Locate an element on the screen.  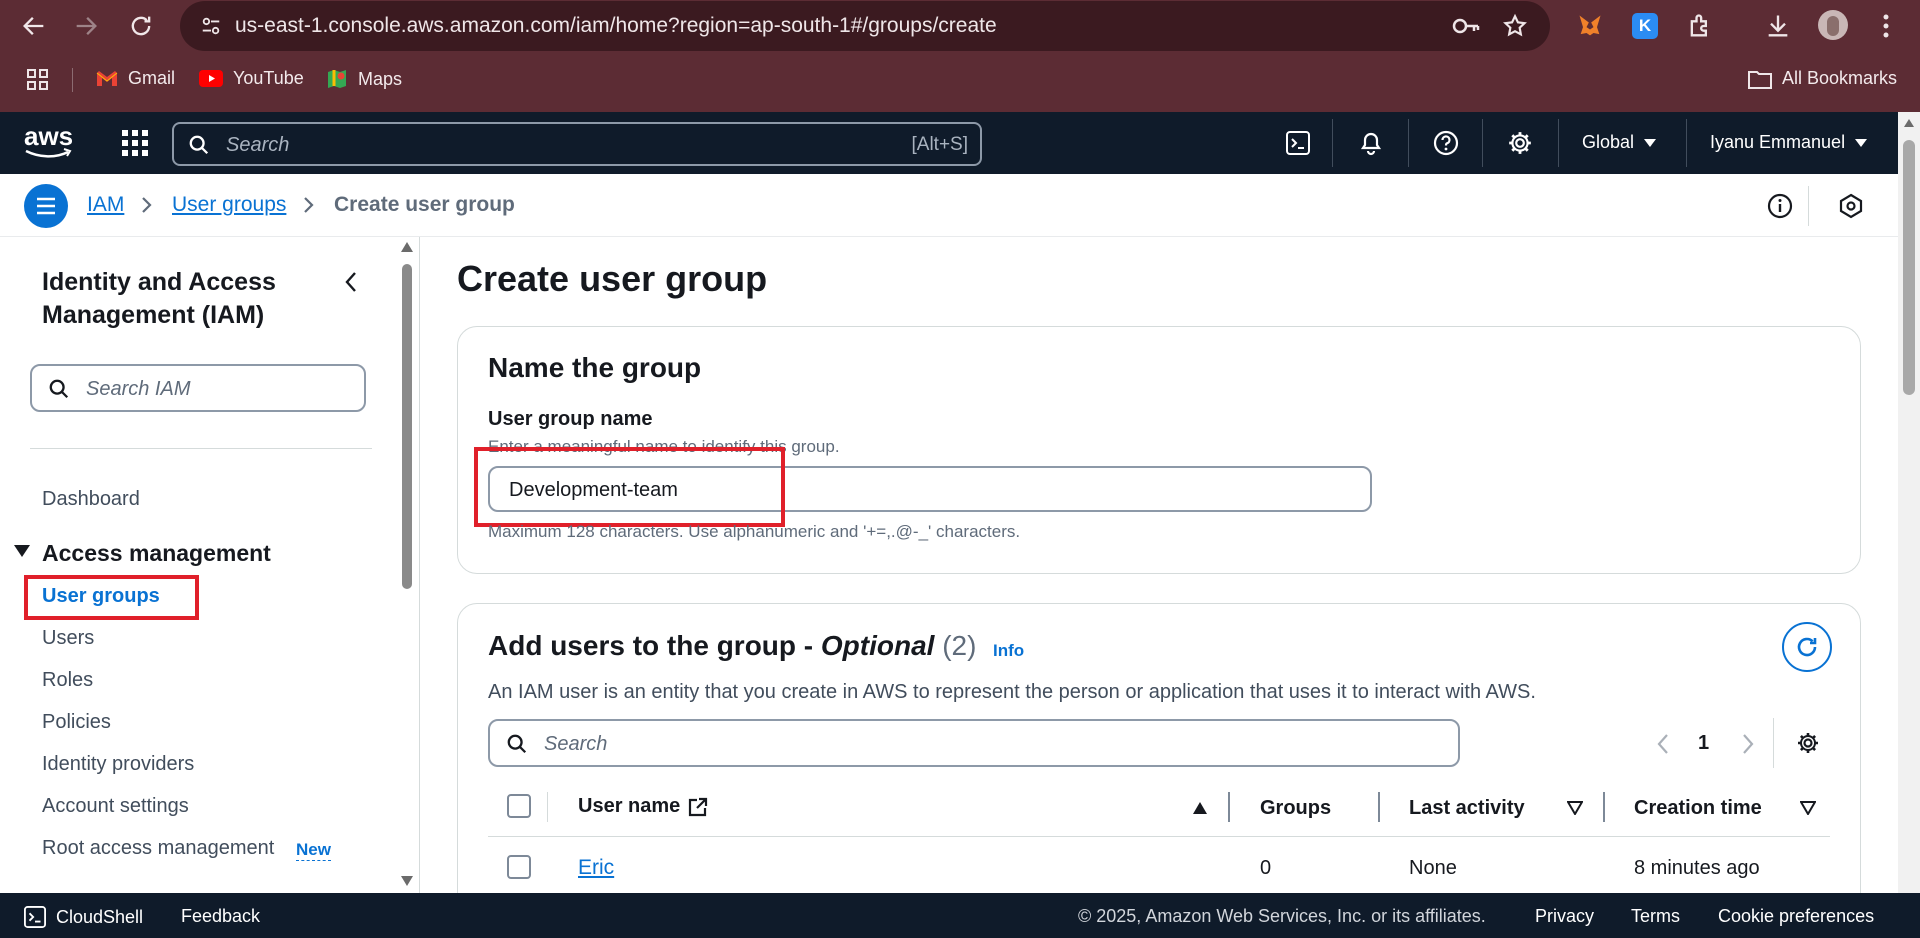
info-panel-icon is located at coordinates (1780, 206).